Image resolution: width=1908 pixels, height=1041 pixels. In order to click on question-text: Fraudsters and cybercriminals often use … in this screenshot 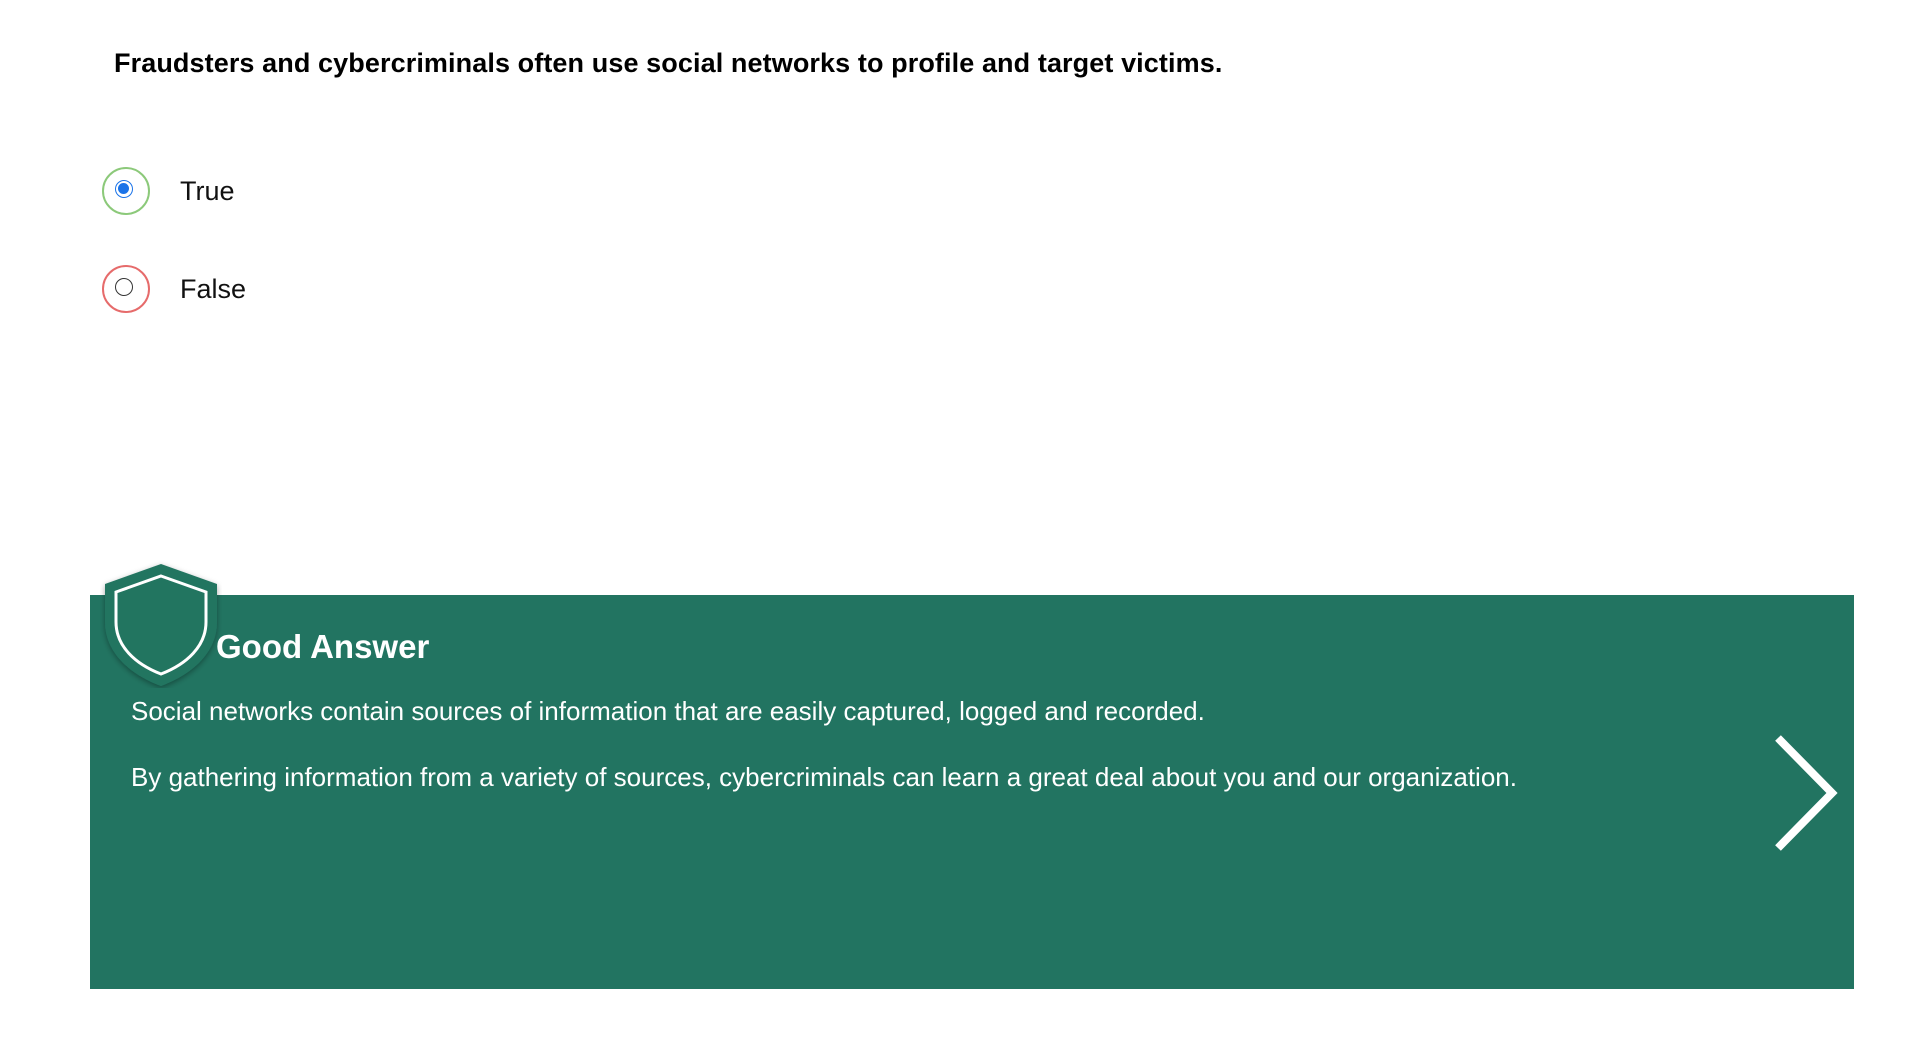, I will do `click(668, 63)`.